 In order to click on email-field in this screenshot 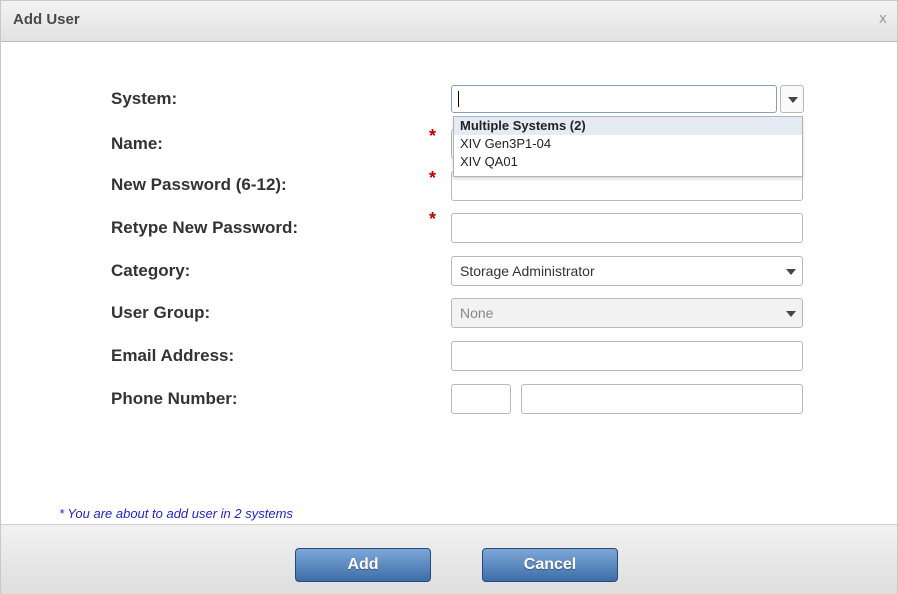, I will do `click(627, 356)`.